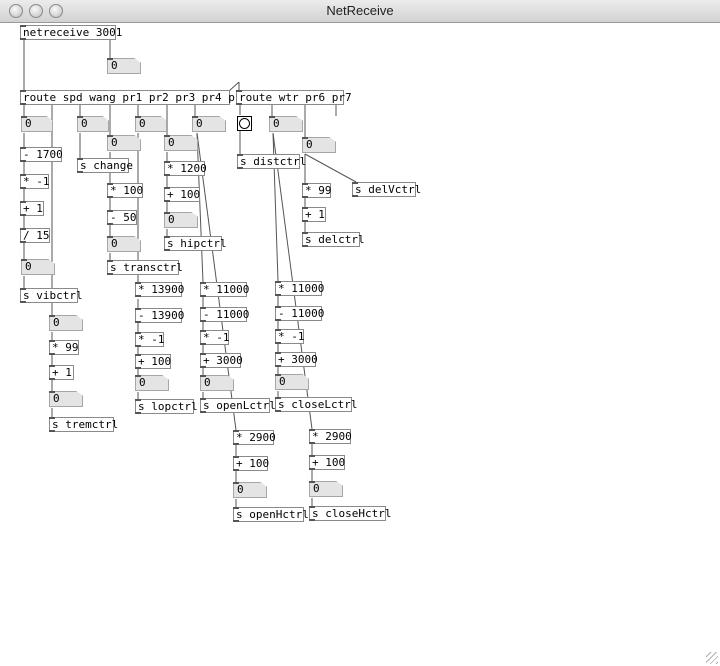 Image resolution: width=720 pixels, height=666 pixels. Describe the element at coordinates (271, 514) in the screenshot. I see `send-openHctrl-object: s openHctrl` at that location.